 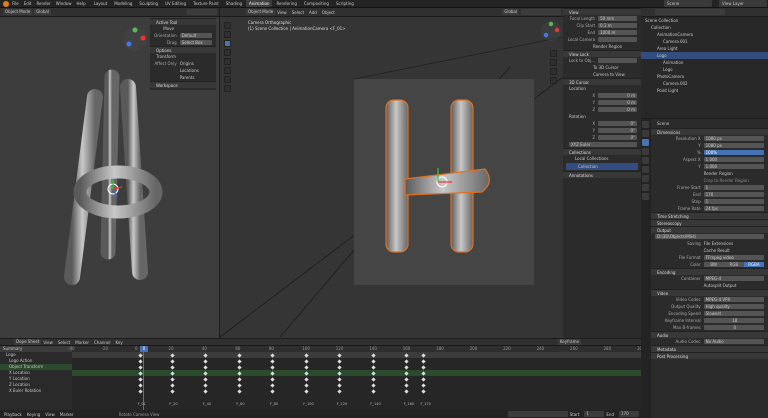 What do you see at coordinates (709, 222) in the screenshot?
I see `stereoscopy-header: Stereoscopy` at bounding box center [709, 222].